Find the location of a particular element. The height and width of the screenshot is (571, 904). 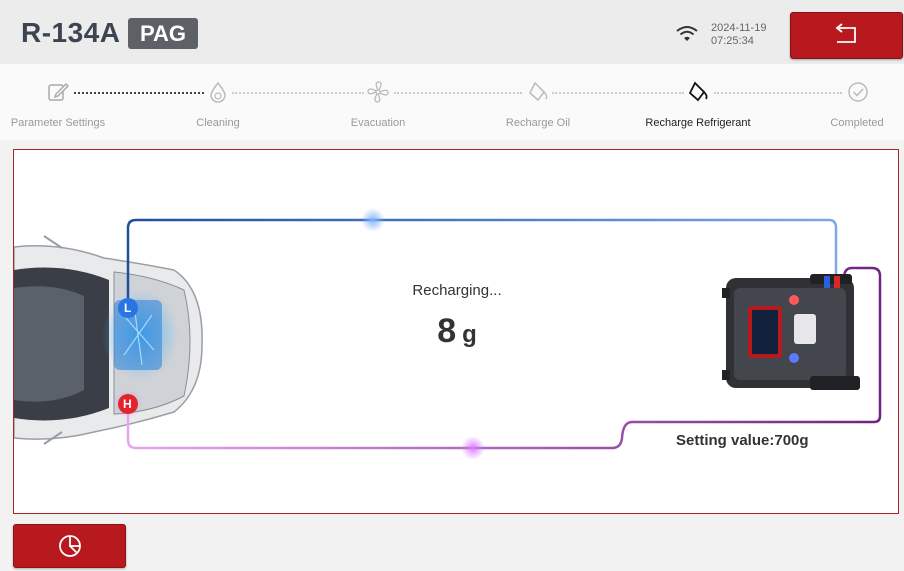

recharge-unit: g is located at coordinates (469, 334).